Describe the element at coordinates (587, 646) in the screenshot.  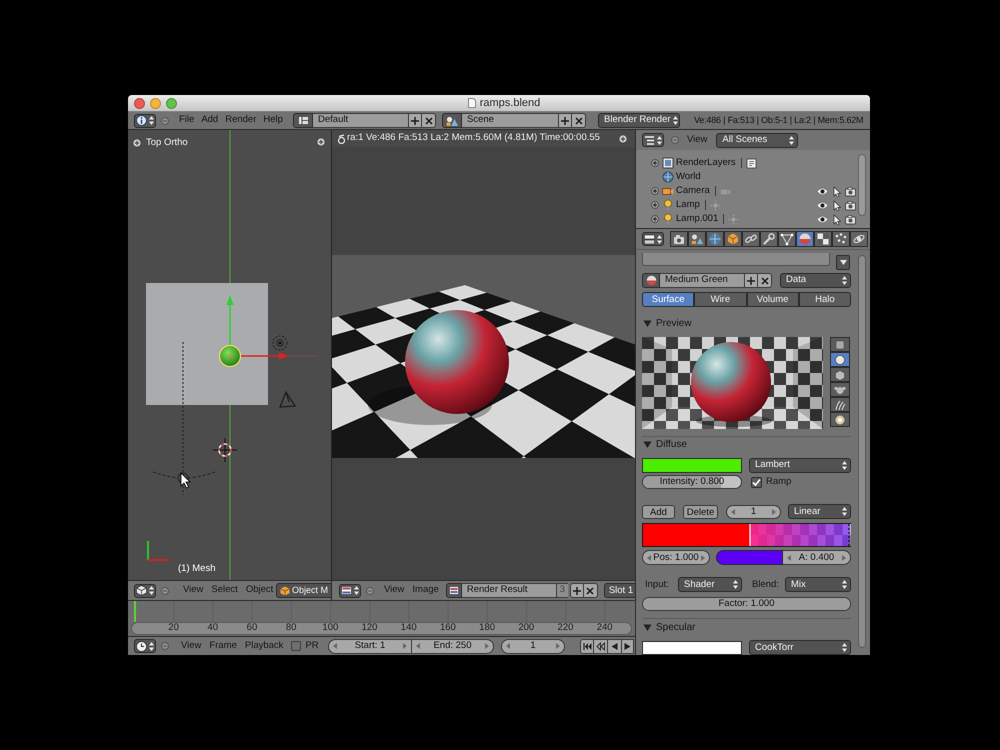
I see `jump-to-start-button` at that location.